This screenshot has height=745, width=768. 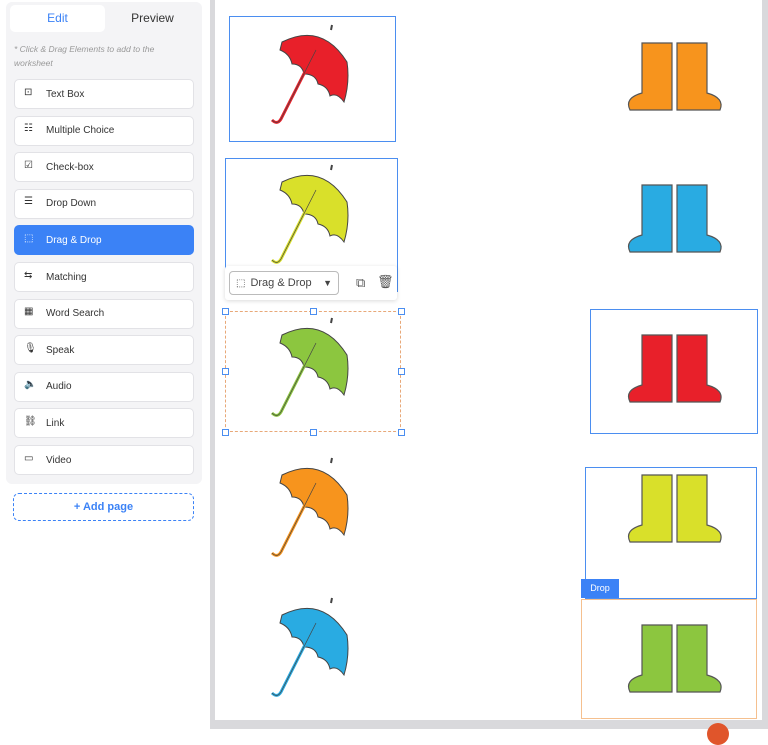 What do you see at coordinates (59, 387) in the screenshot?
I see `sidebar-item-label: Audio` at bounding box center [59, 387].